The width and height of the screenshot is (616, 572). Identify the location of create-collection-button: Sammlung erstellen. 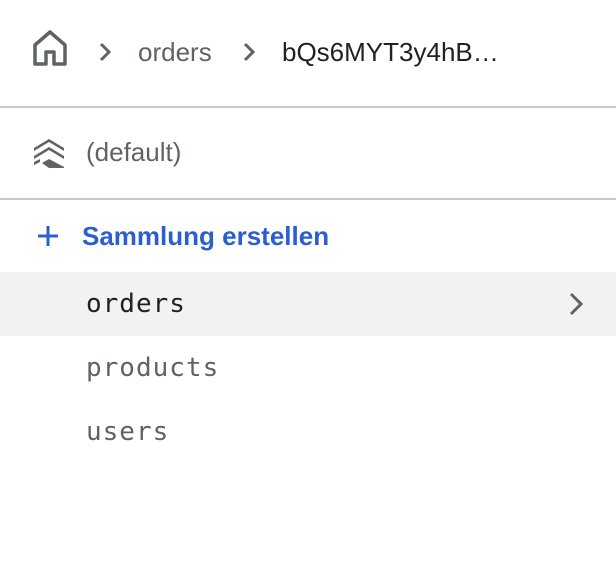
(308, 236).